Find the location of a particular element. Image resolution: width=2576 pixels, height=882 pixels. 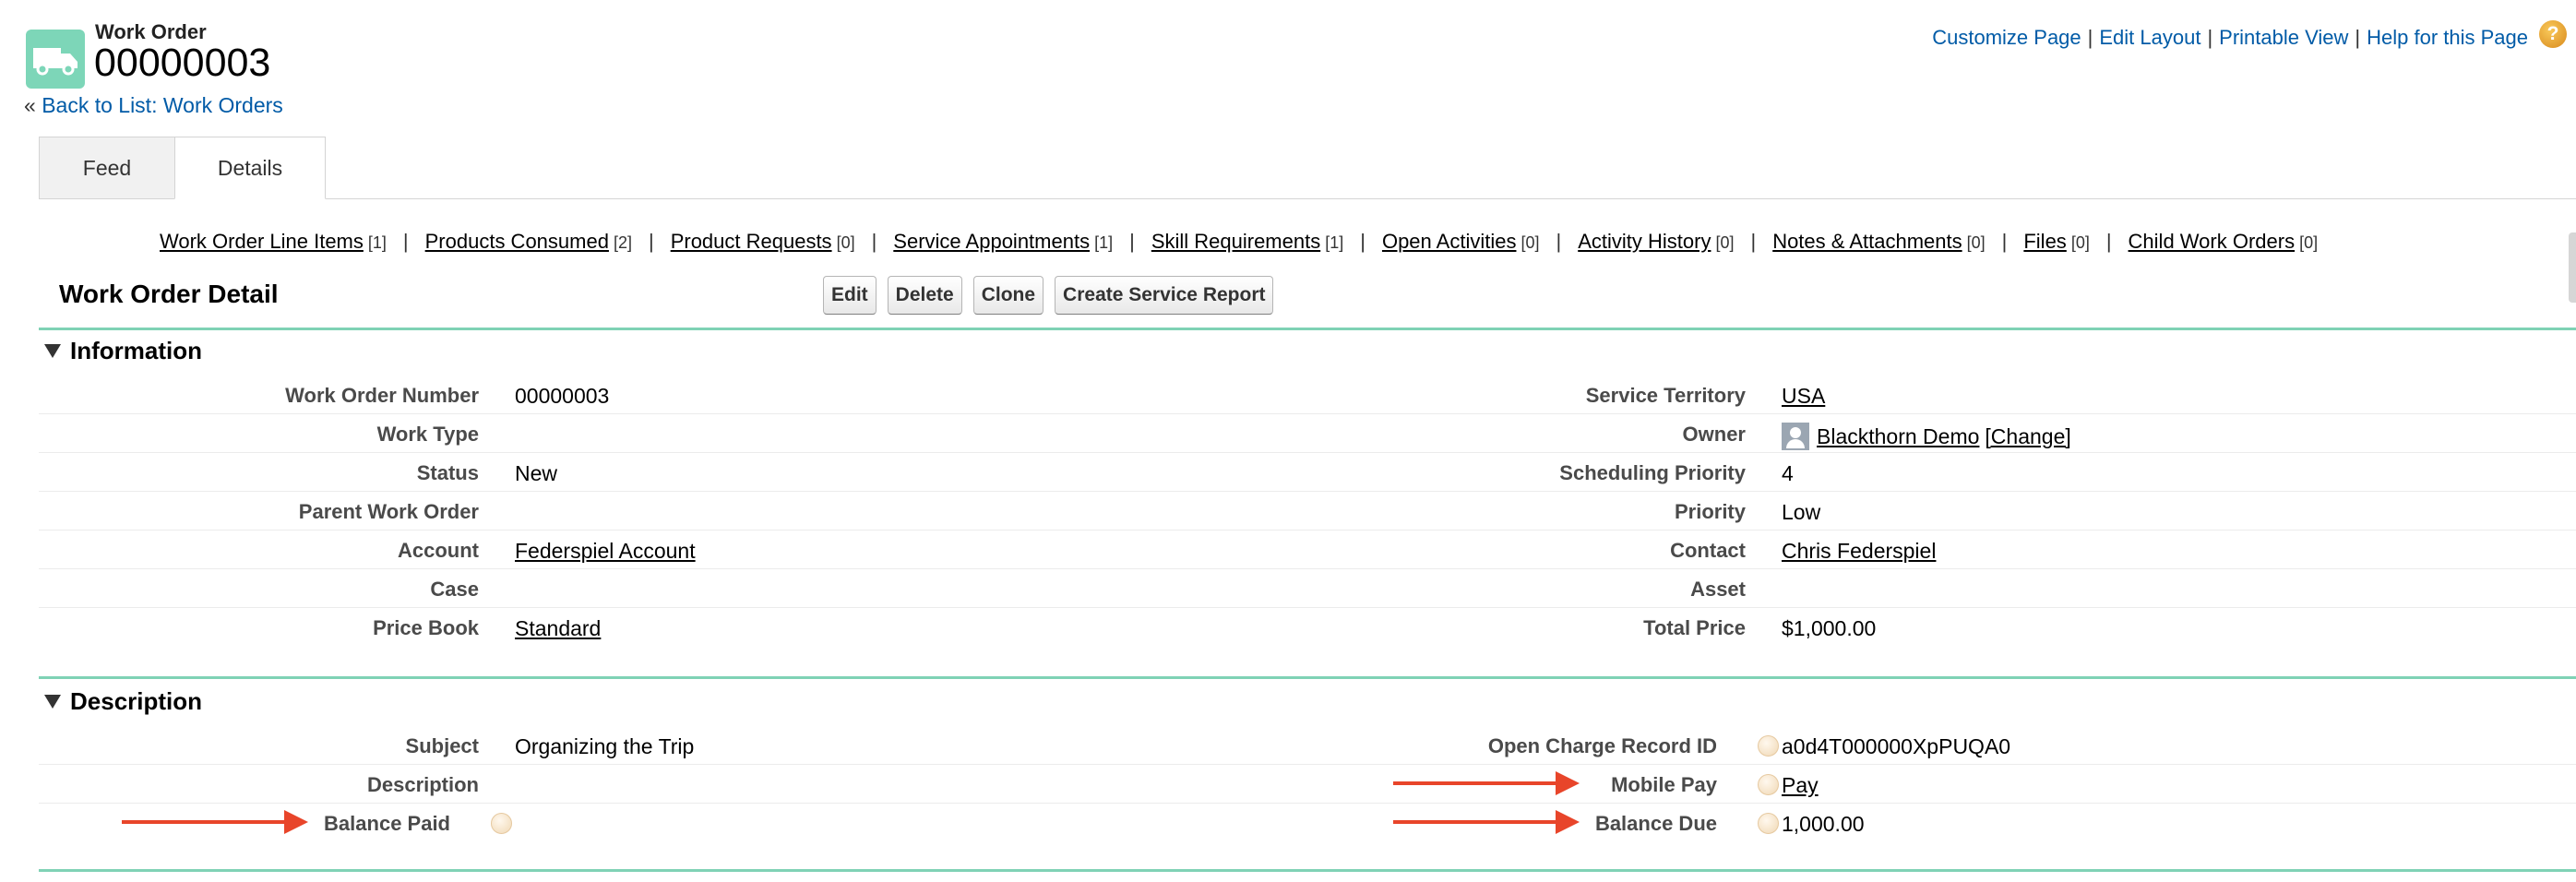

edit-layout-link: Edit Layout is located at coordinates (2149, 38).